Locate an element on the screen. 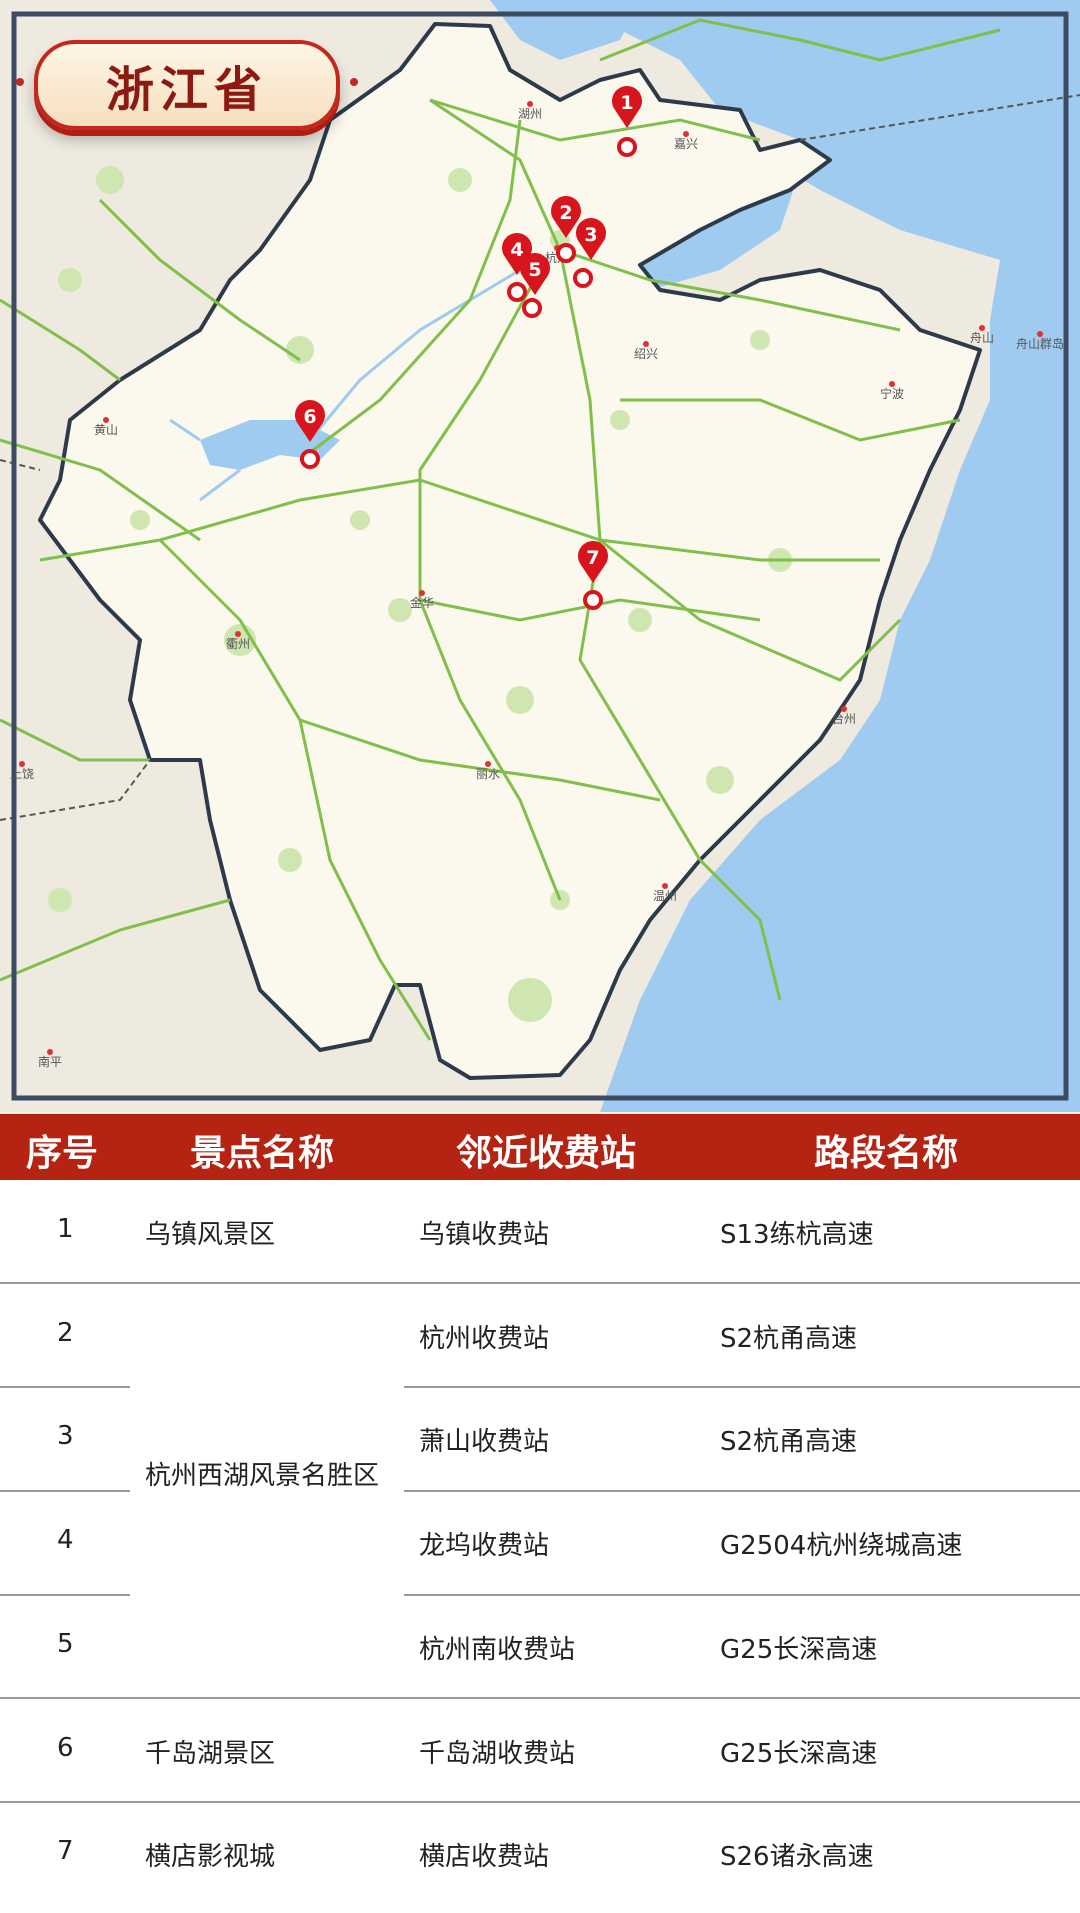  city-name: 黄山 is located at coordinates (106, 430).